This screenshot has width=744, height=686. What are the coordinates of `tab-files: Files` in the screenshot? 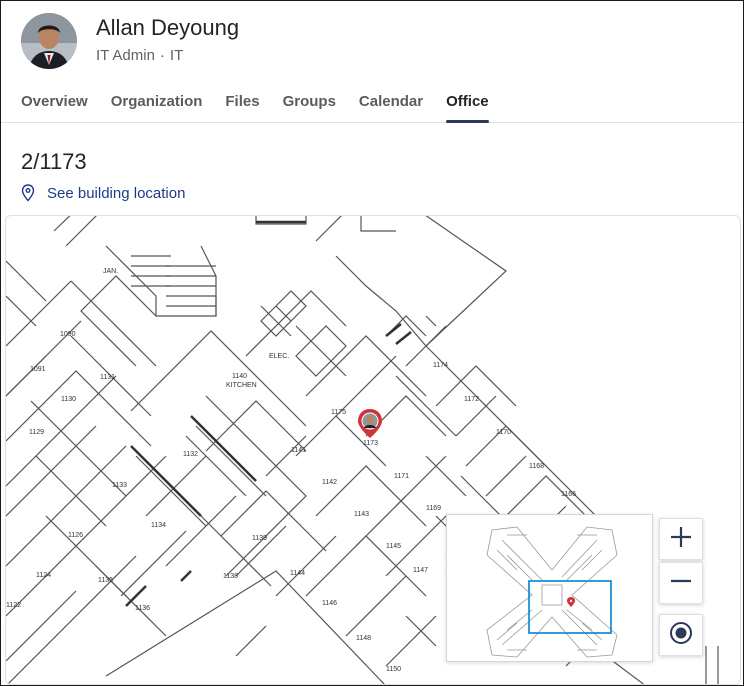 It's located at (242, 108).